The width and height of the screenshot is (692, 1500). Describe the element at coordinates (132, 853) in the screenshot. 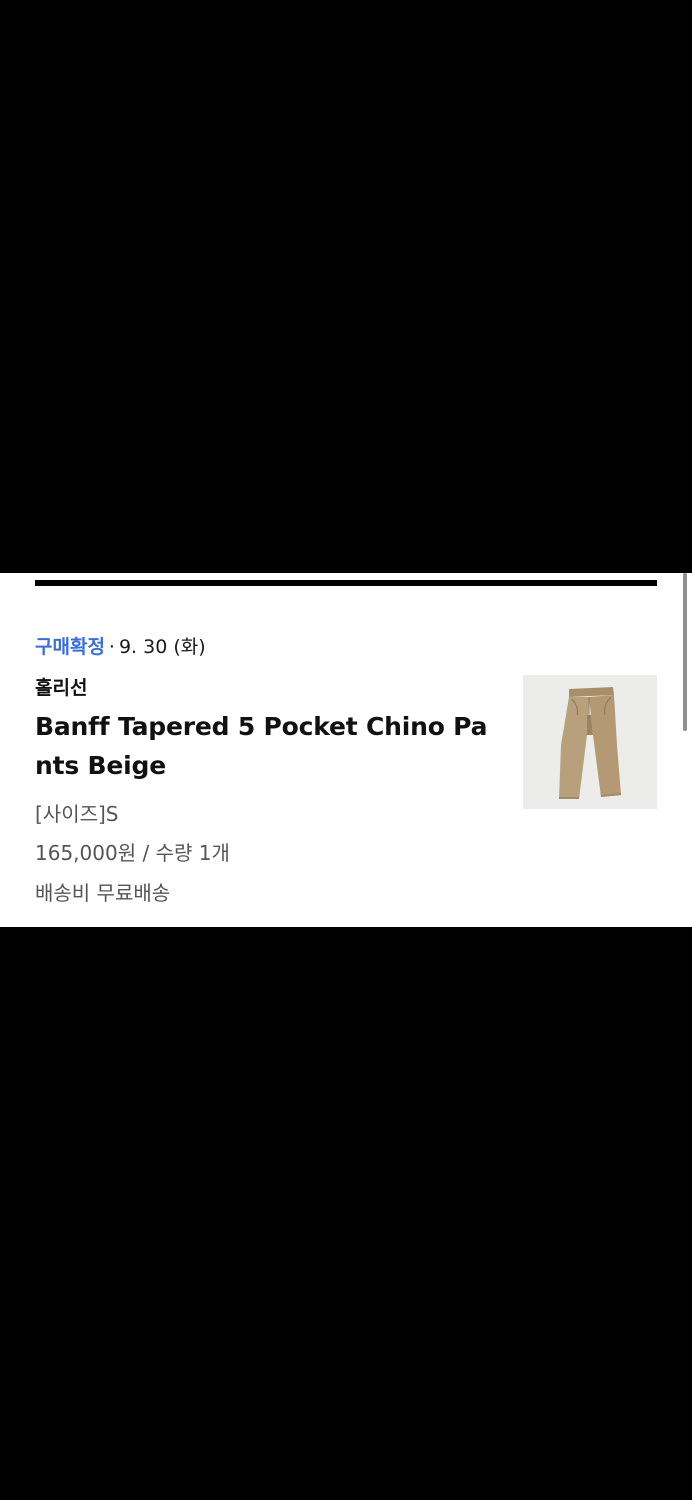

I see `price-quantity: 165,000원 / 수량 1개` at that location.